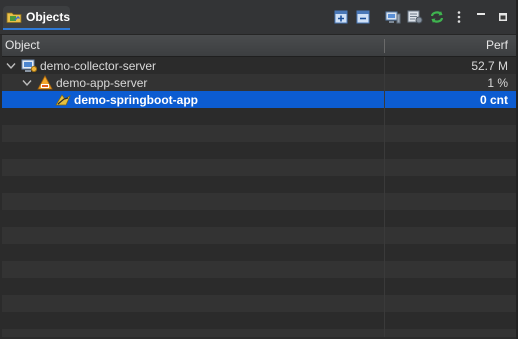  Describe the element at coordinates (259, 99) in the screenshot. I see `tree-row-springboot-app: demo-springboot-app 0 cnt` at that location.